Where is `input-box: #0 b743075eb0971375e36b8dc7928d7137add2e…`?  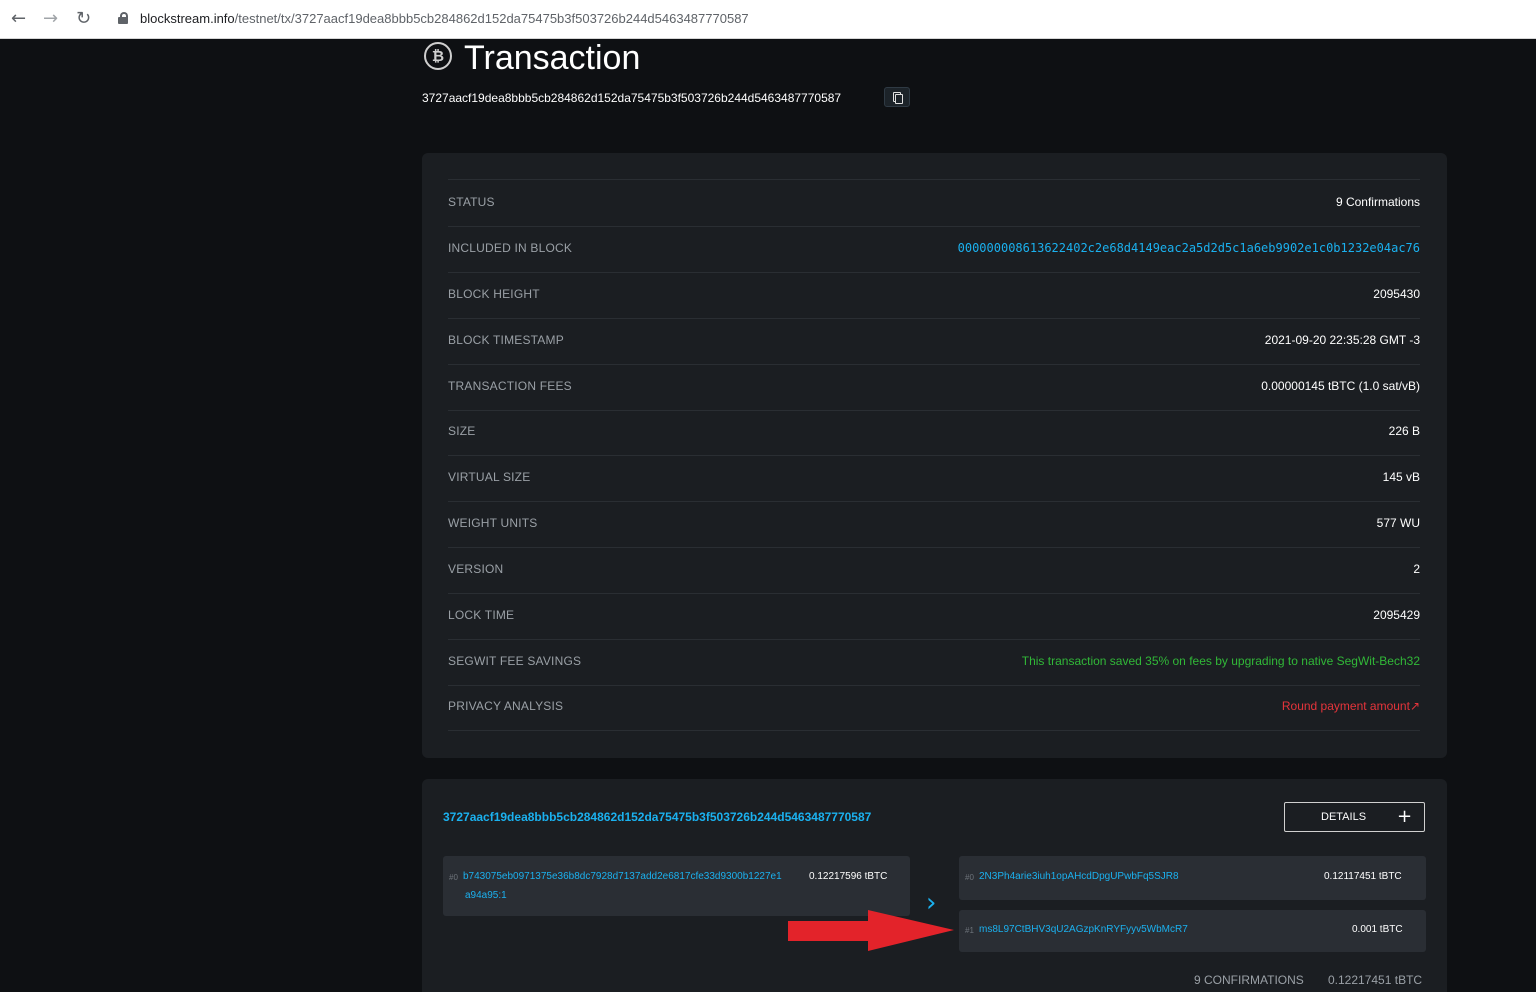 input-box: #0 b743075eb0971375e36b8dc7928d7137add2e… is located at coordinates (676, 886).